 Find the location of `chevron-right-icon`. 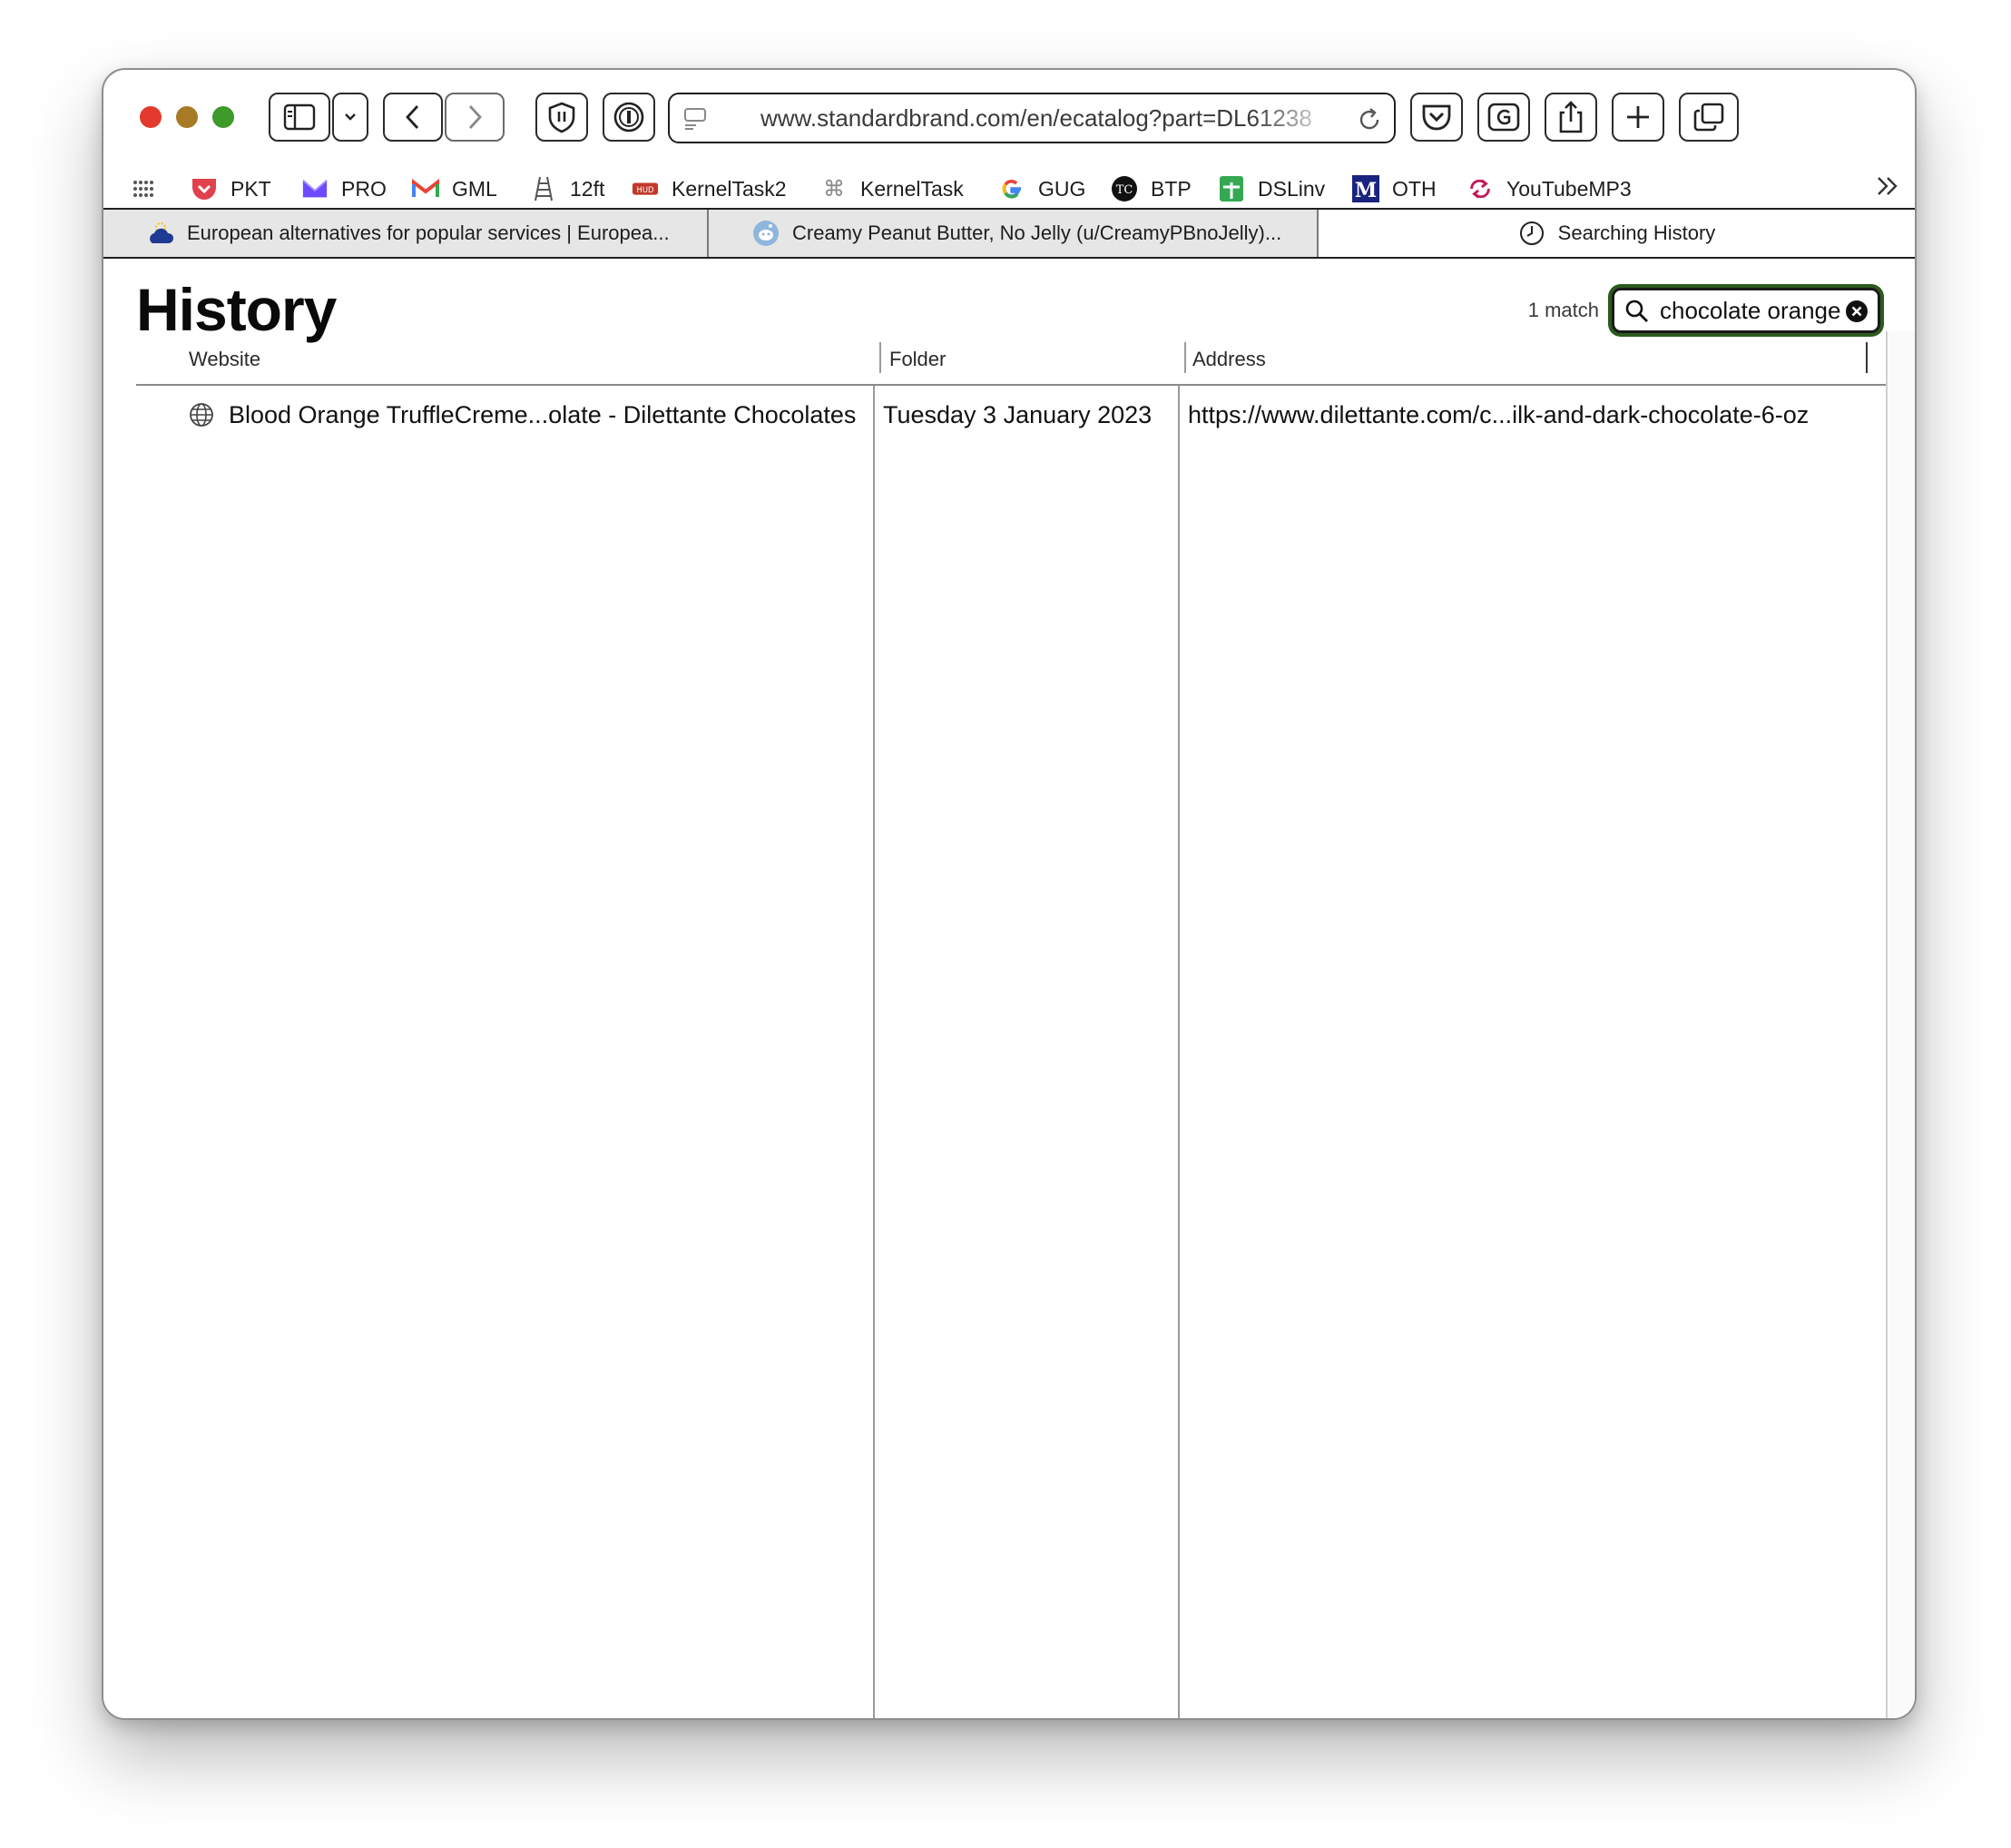

chevron-right-icon is located at coordinates (475, 117).